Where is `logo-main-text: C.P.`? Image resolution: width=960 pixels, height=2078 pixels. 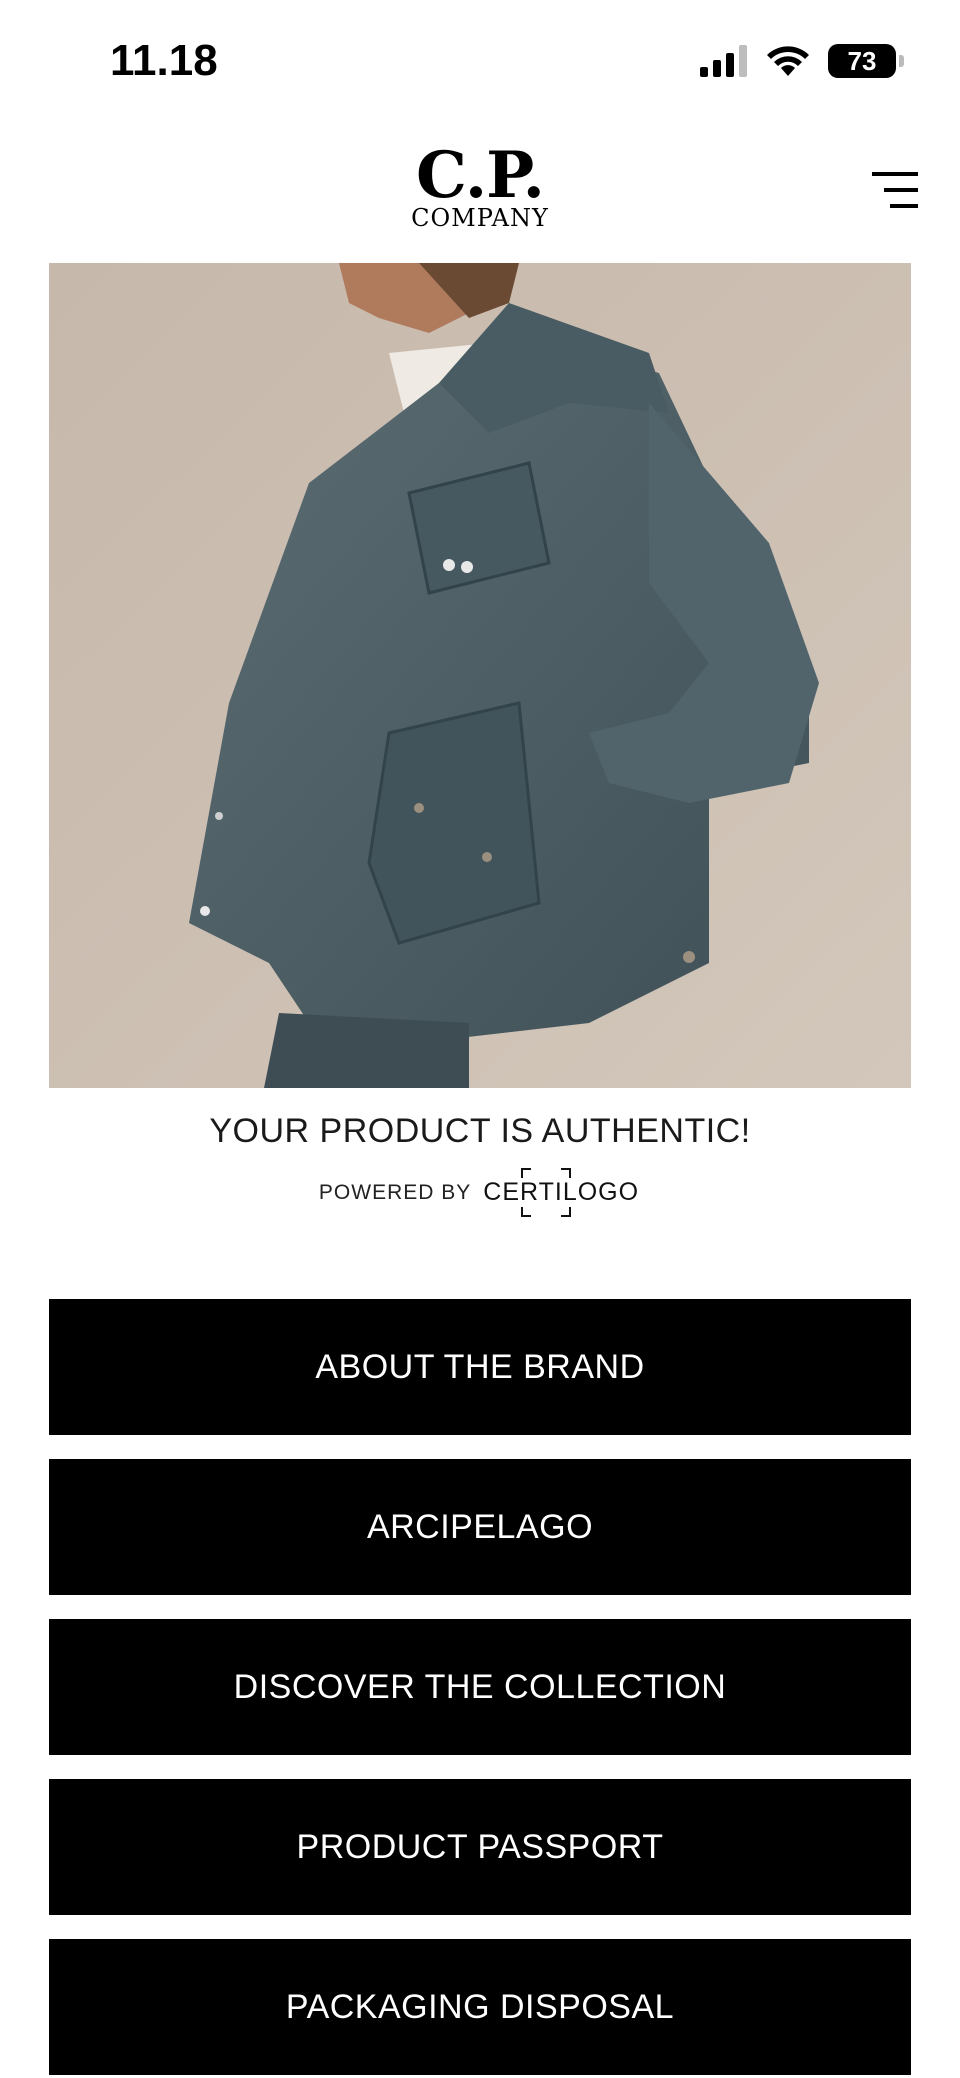 logo-main-text: C.P. is located at coordinates (480, 175).